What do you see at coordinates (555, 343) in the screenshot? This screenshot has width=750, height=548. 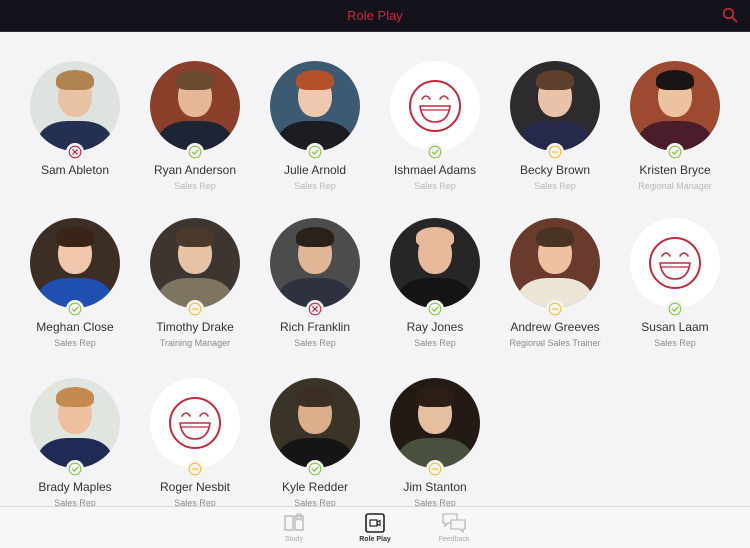 I see `person-role: Regional Sales Trainer` at bounding box center [555, 343].